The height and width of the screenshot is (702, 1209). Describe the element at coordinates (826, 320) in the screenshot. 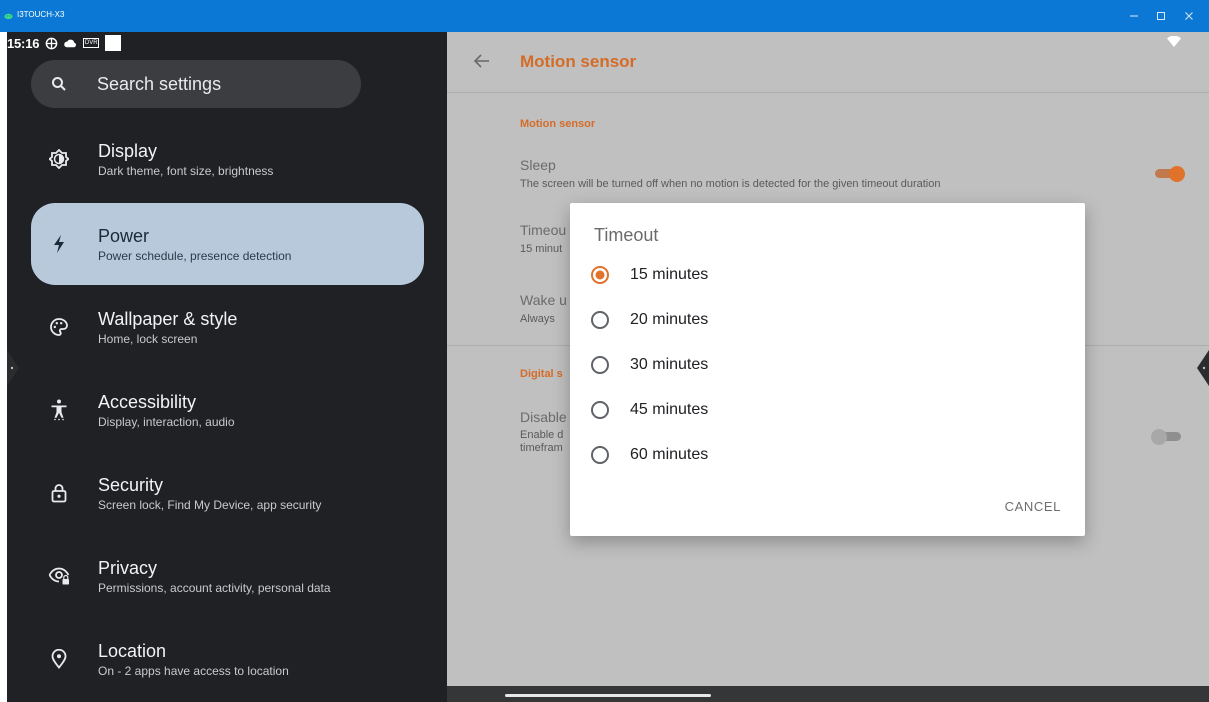

I see `timeout-option-20: 20 minutes` at that location.